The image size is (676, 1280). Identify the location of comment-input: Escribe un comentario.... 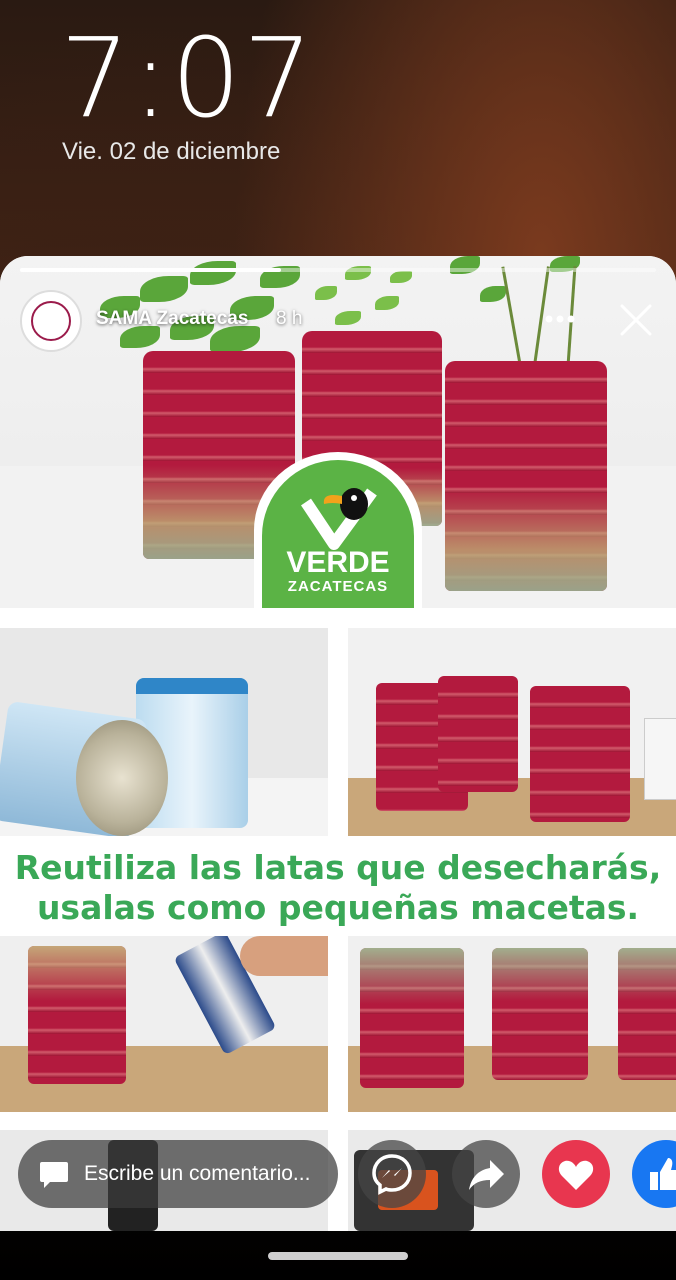
(178, 1174).